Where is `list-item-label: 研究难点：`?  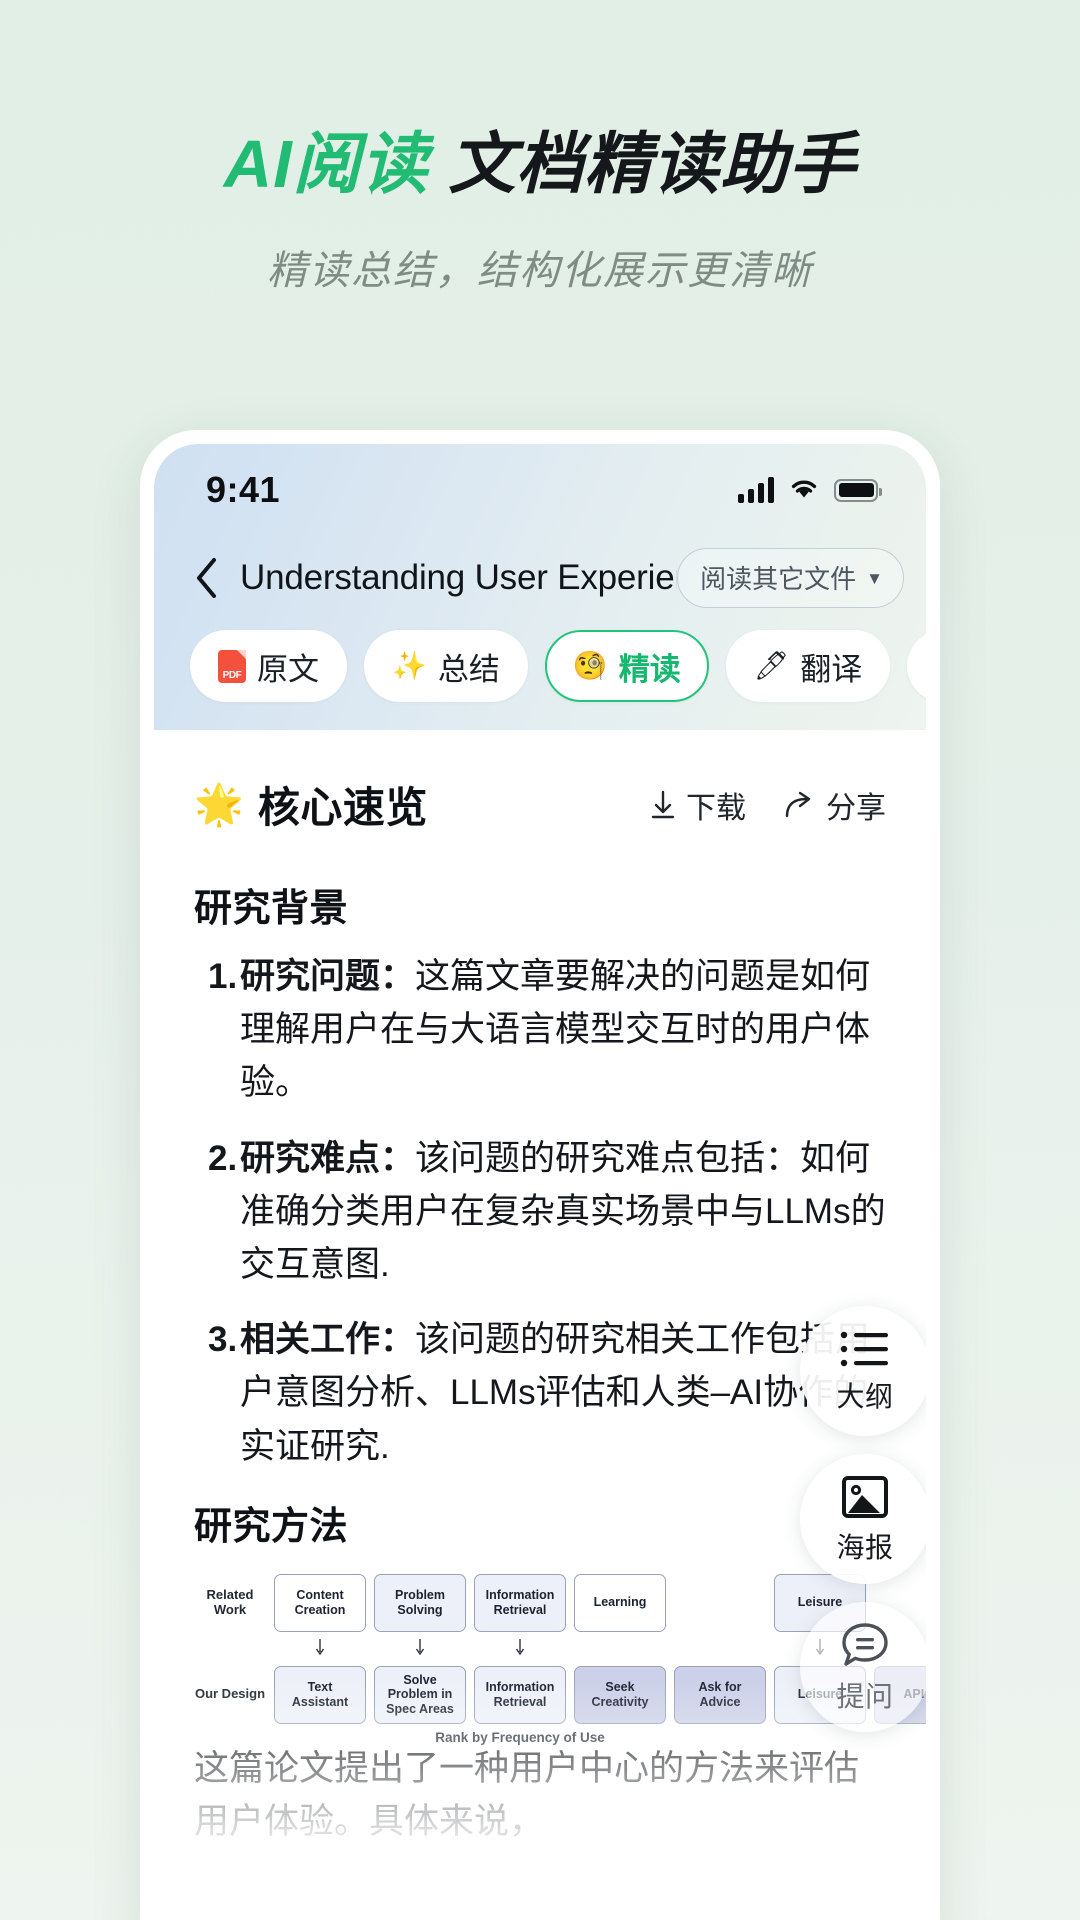
list-item-label: 研究难点： is located at coordinates (328, 1158).